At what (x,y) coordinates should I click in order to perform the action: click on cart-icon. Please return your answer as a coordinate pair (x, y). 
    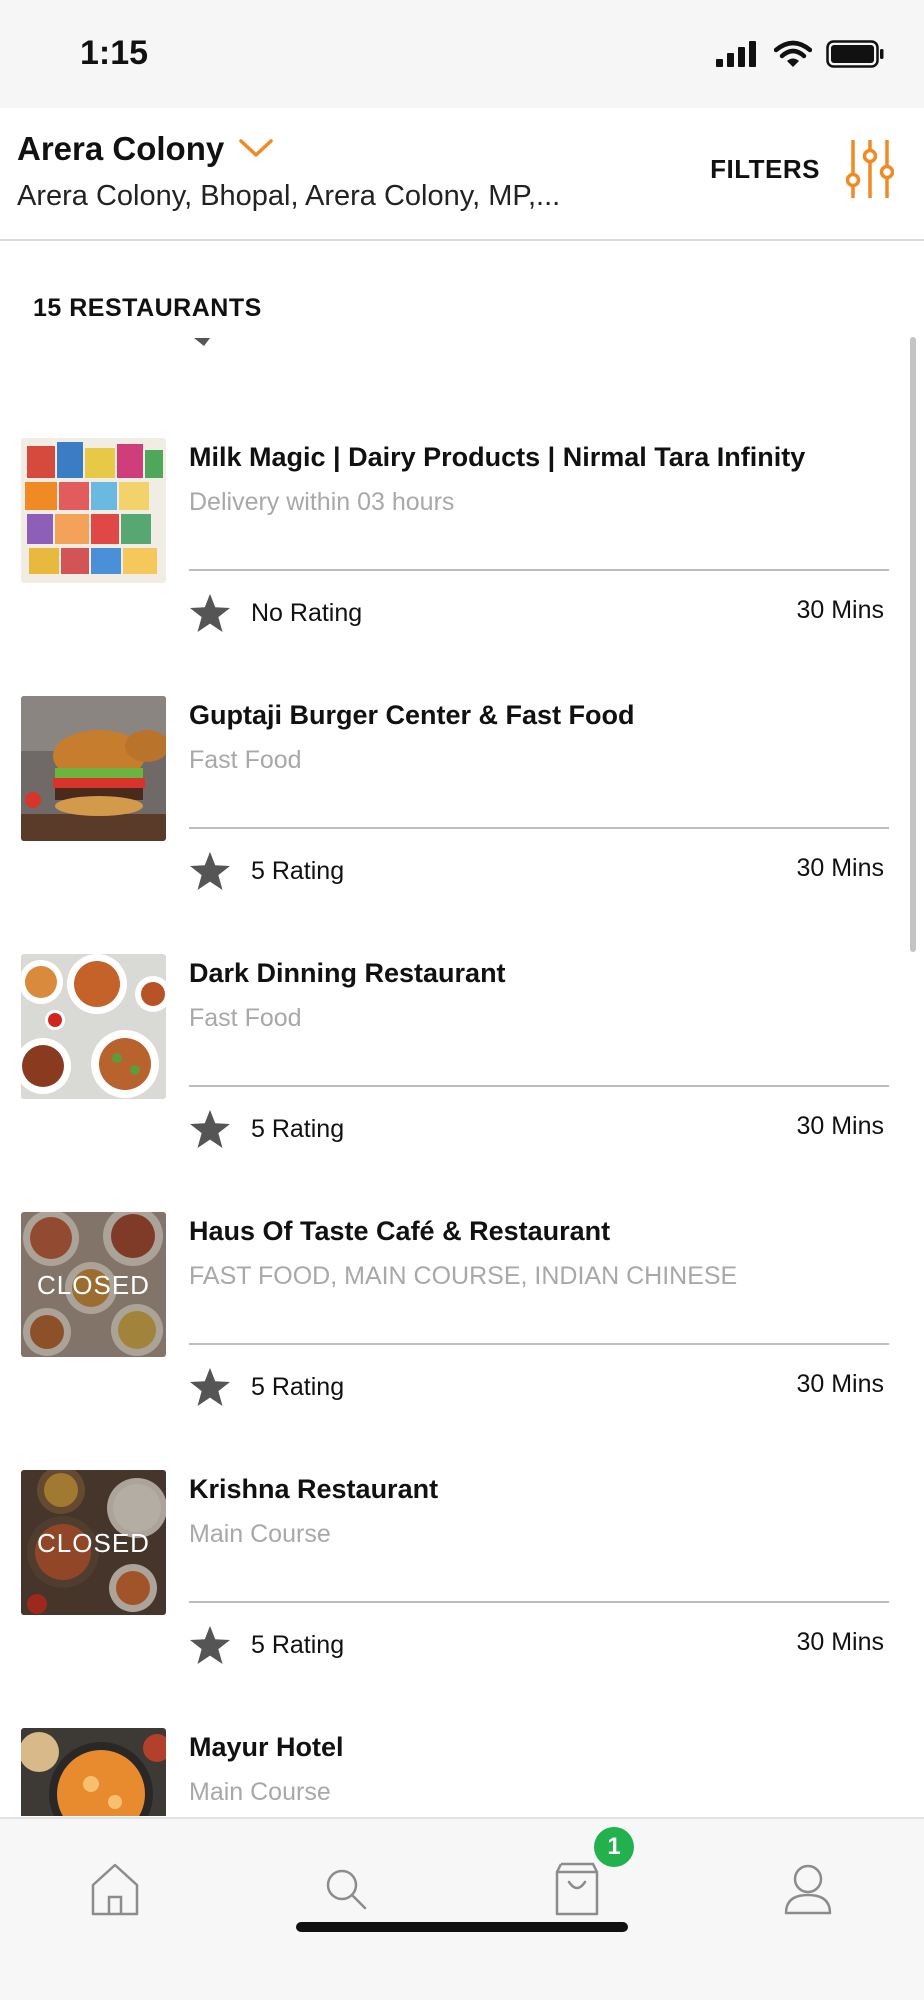
    Looking at the image, I should click on (577, 1889).